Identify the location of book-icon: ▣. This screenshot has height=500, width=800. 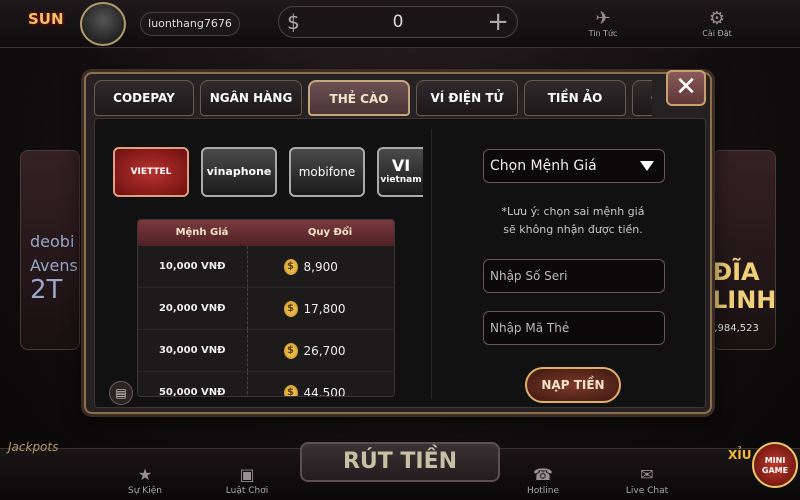
(247, 474).